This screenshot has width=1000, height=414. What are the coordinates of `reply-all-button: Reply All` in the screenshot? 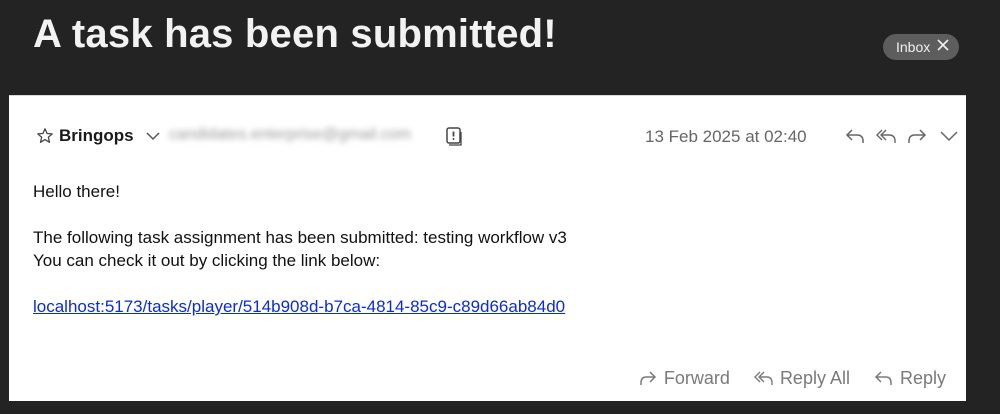 It's located at (801, 378).